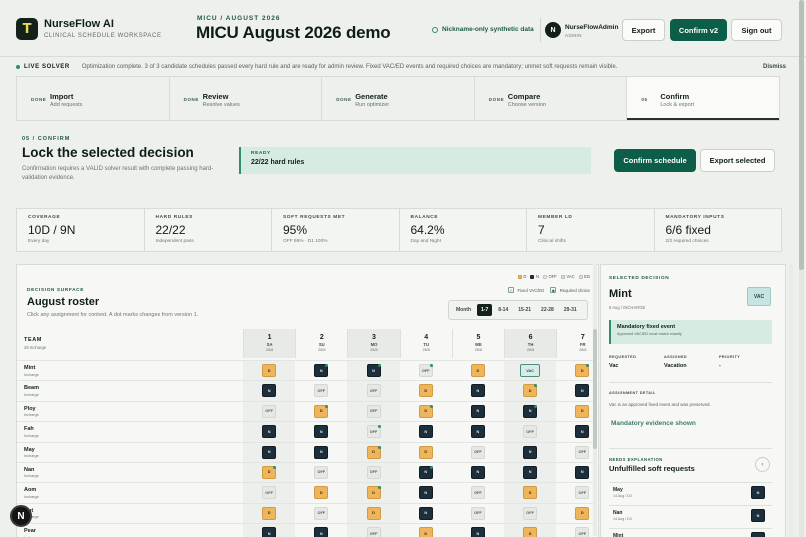  Describe the element at coordinates (93, 98) in the screenshot. I see `step-import: Done Import Add requests` at that location.